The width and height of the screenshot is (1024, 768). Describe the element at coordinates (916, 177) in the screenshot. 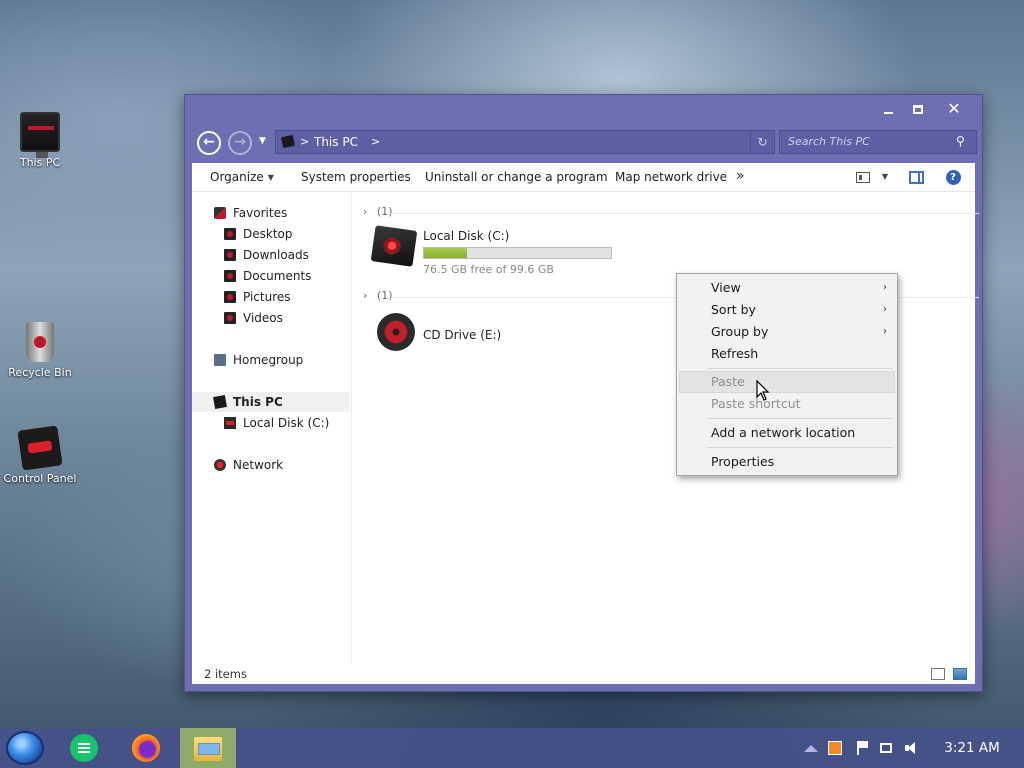

I see `preview-pane-button` at that location.